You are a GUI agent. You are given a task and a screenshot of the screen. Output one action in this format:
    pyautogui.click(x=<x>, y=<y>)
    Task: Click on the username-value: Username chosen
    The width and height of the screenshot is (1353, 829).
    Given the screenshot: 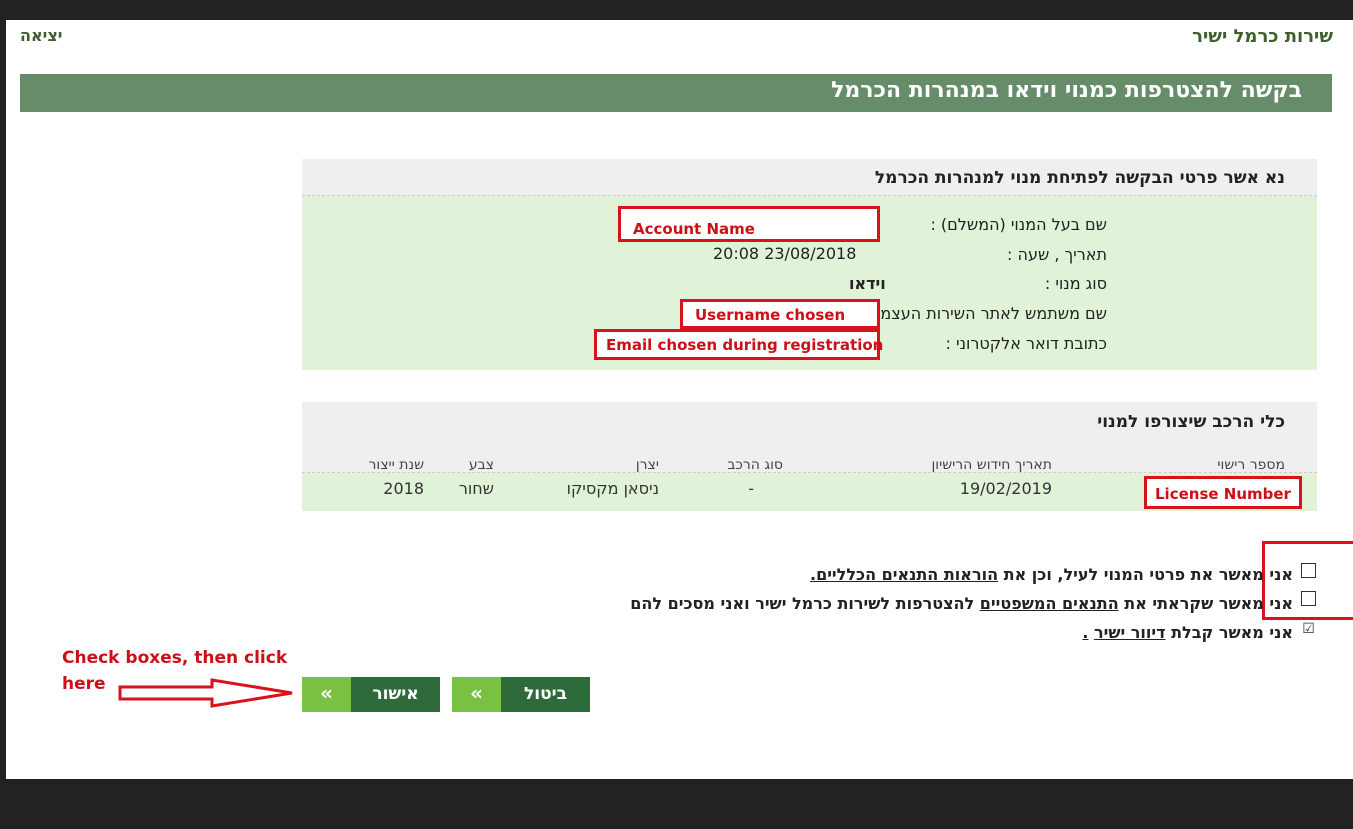 What is the action you would take?
    pyautogui.click(x=770, y=315)
    